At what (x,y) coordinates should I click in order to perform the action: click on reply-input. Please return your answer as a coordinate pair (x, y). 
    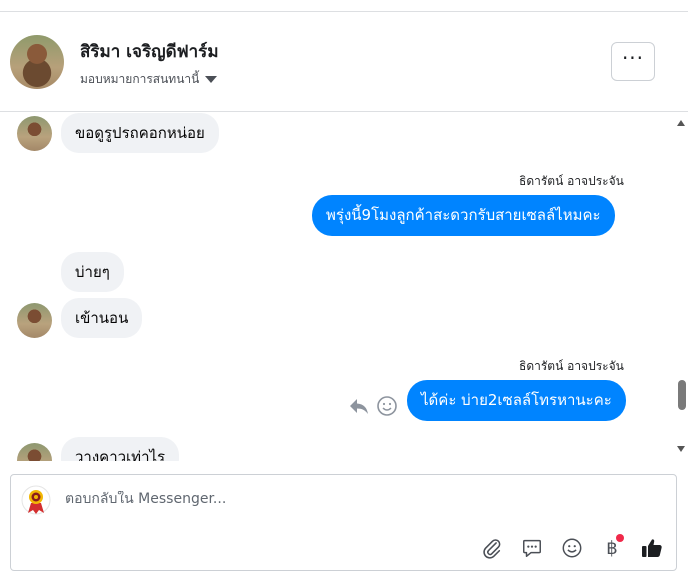
    Looking at the image, I should click on (345, 499).